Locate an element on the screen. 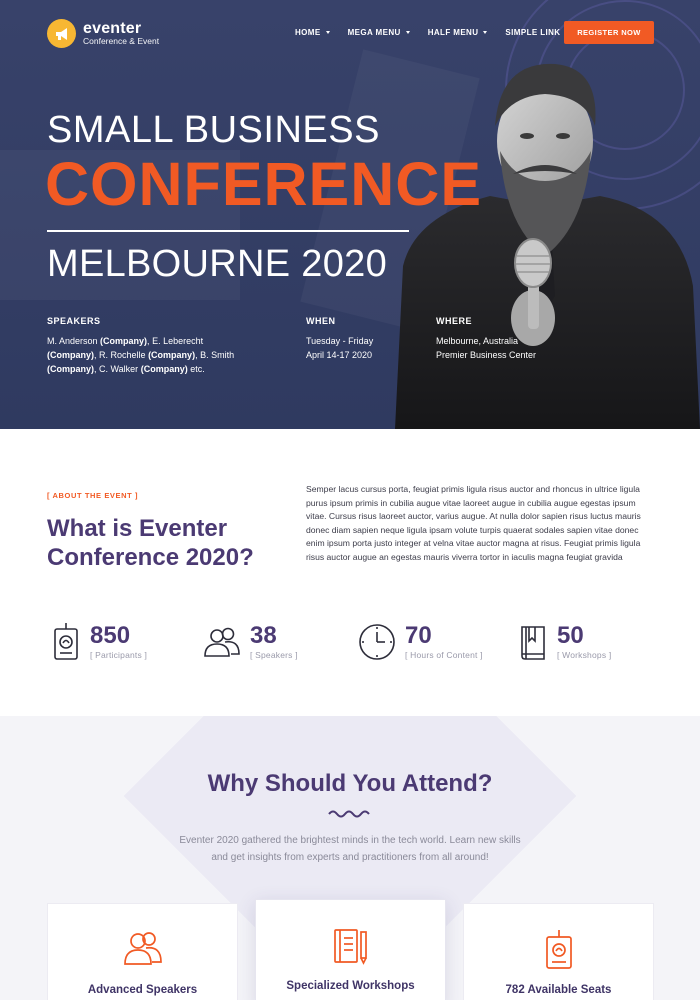  hero-title-line1: SMALL BUSINESS is located at coordinates (213, 130).